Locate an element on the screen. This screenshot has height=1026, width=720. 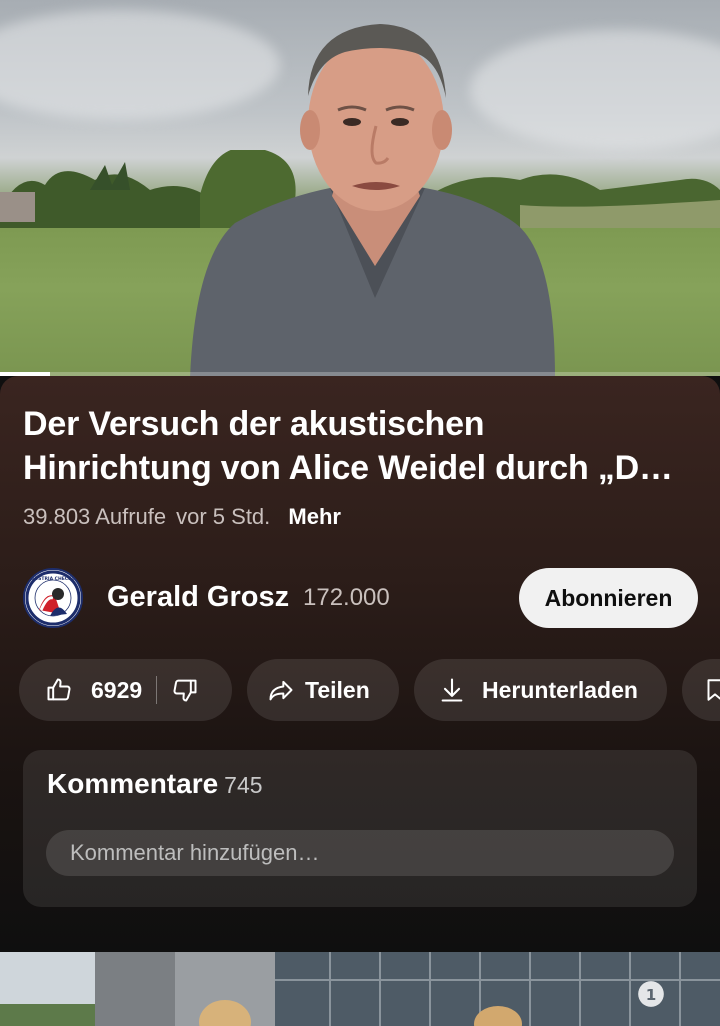
subscriber-count: 172.000 is located at coordinates (346, 597).